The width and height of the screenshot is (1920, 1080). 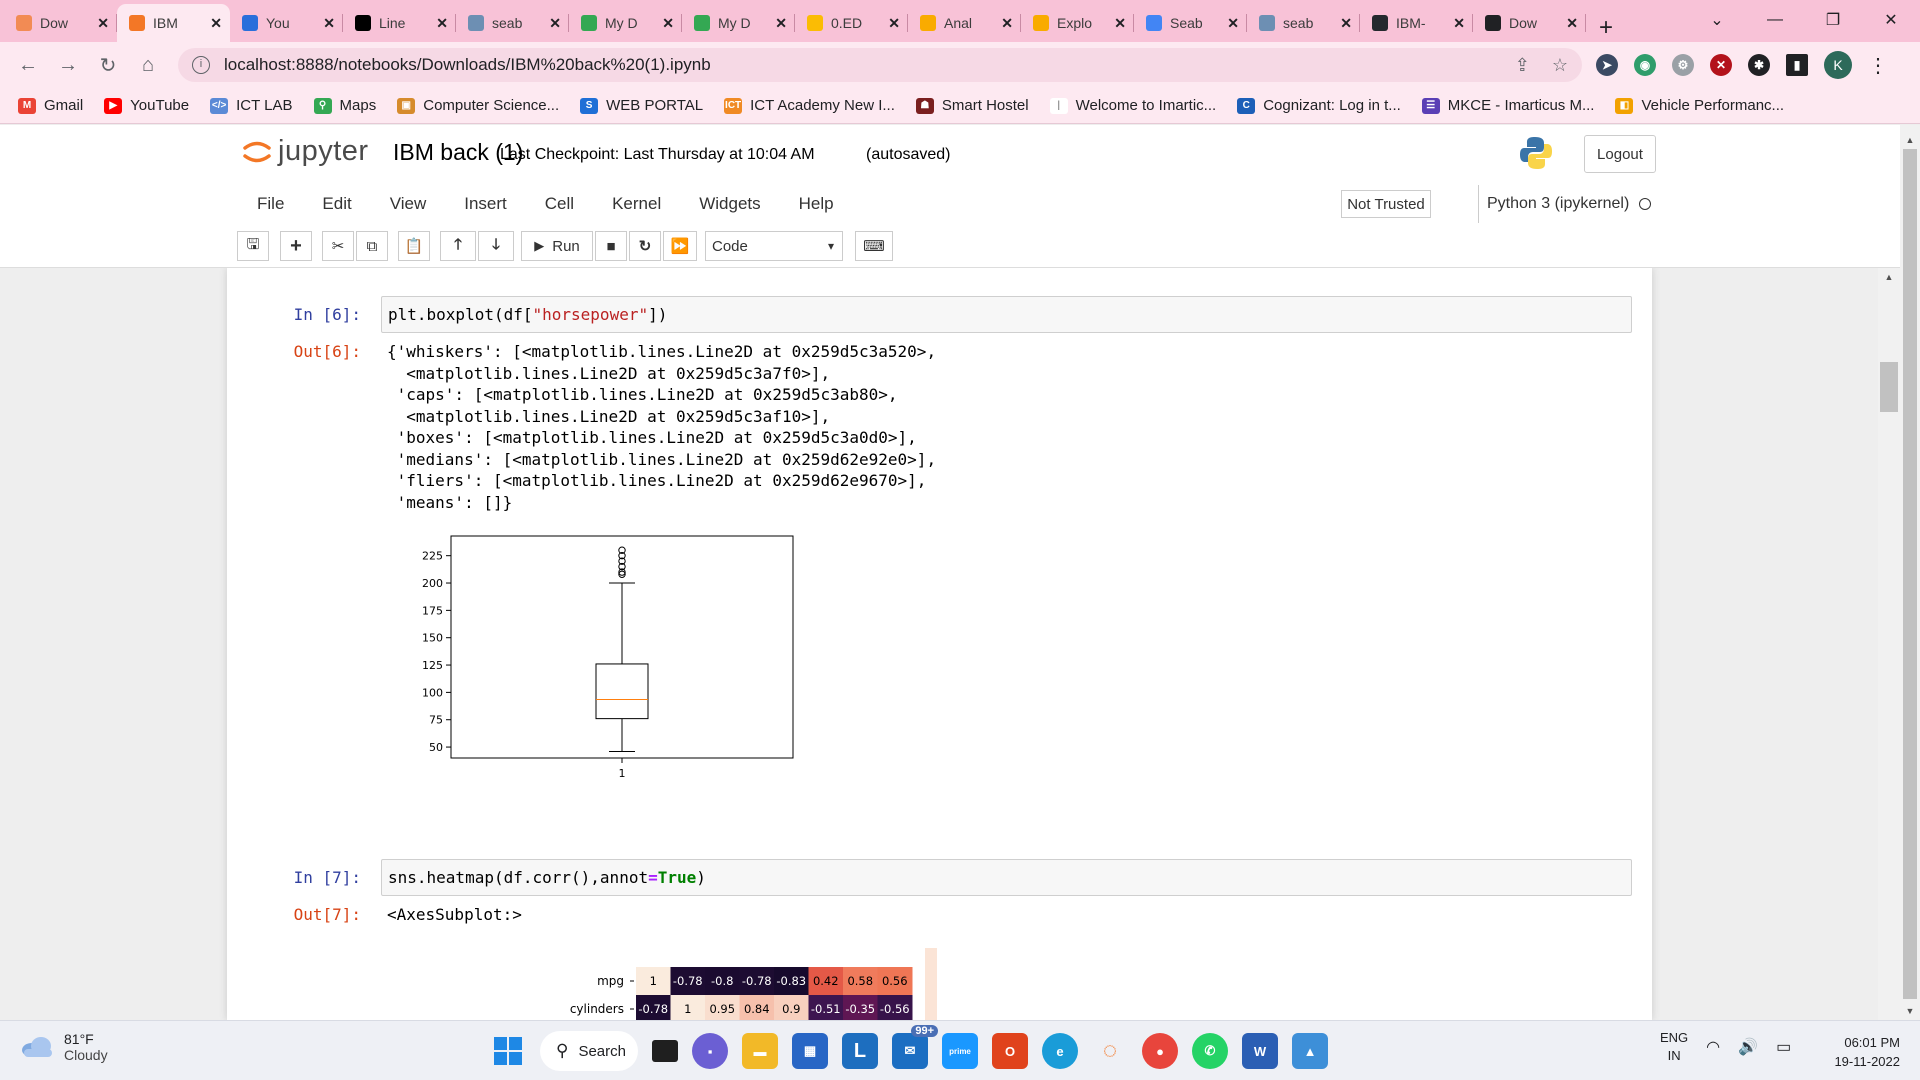 I want to click on file-explorer-icon: ▬, so click(x=760, y=1051).